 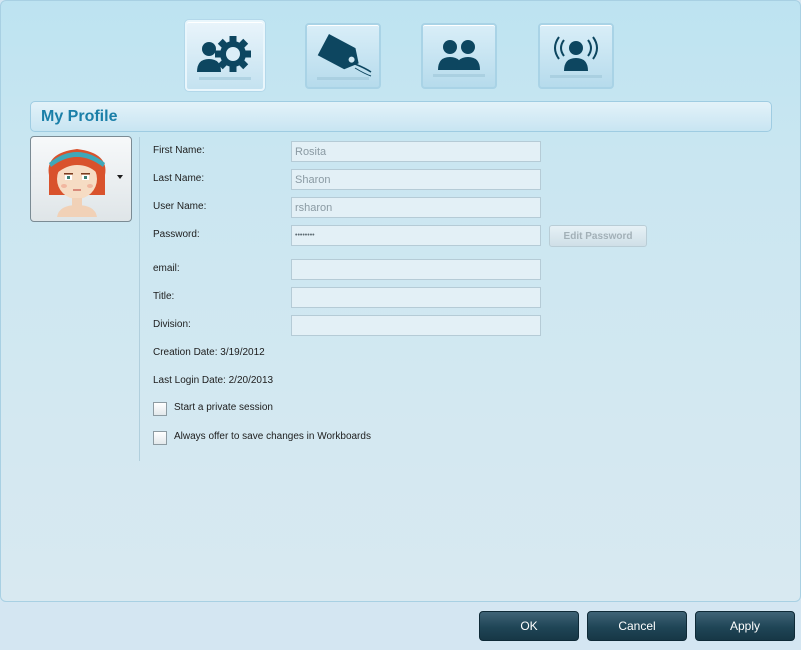 I want to click on user-gear-icon, so click(x=224, y=57).